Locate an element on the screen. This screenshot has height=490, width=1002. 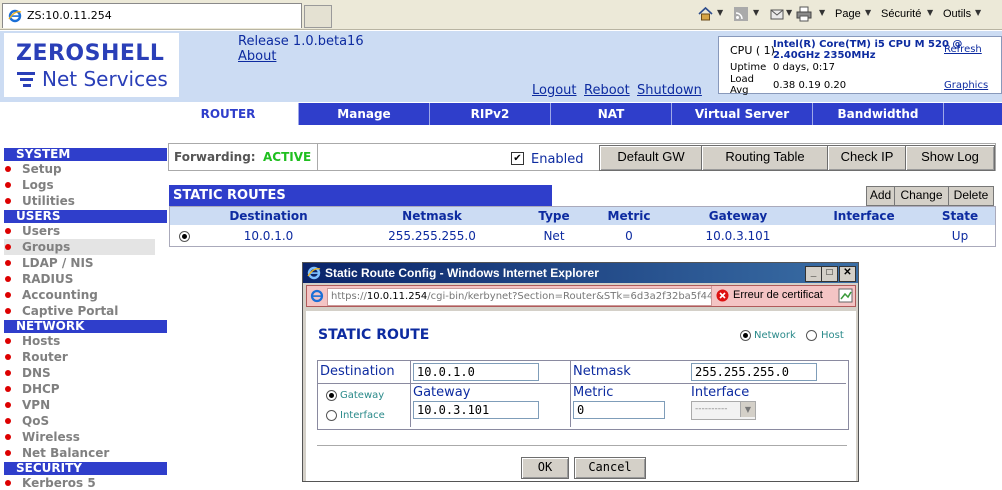
sidebar-item-dhcp: DHCP is located at coordinates (32, 389).